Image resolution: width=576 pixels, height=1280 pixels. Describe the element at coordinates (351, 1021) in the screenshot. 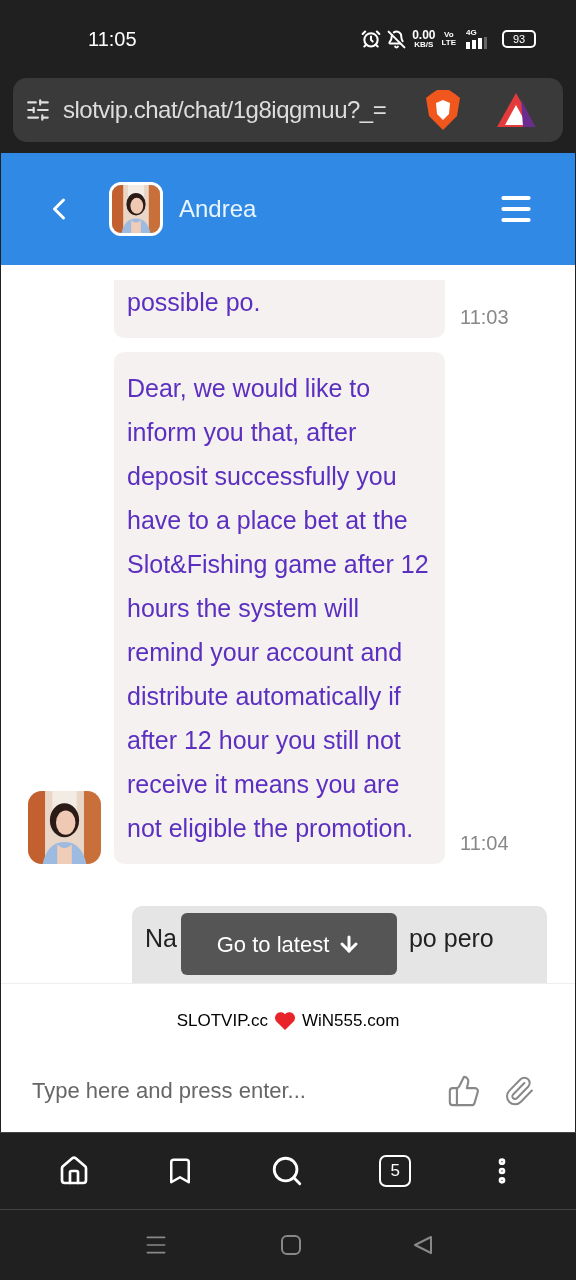

I see `brand-text: WiN555.com` at that location.